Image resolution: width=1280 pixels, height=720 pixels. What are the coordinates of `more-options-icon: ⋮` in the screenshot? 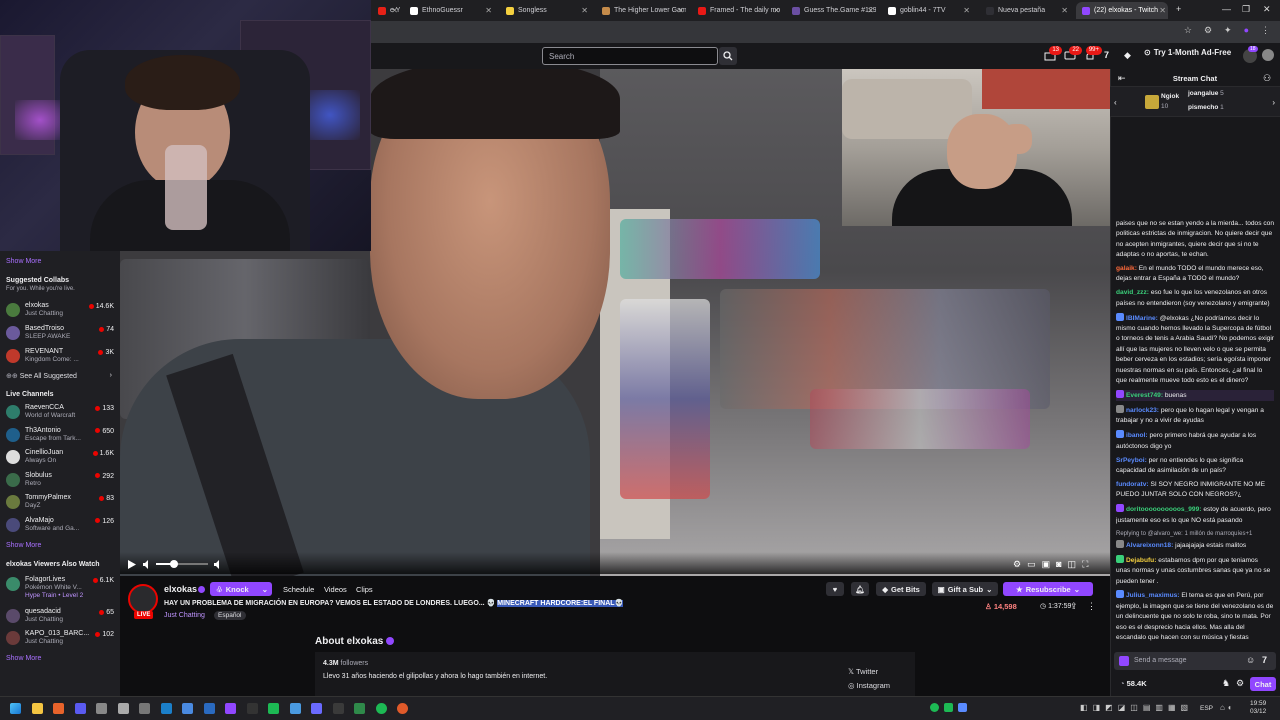 It's located at (1091, 606).